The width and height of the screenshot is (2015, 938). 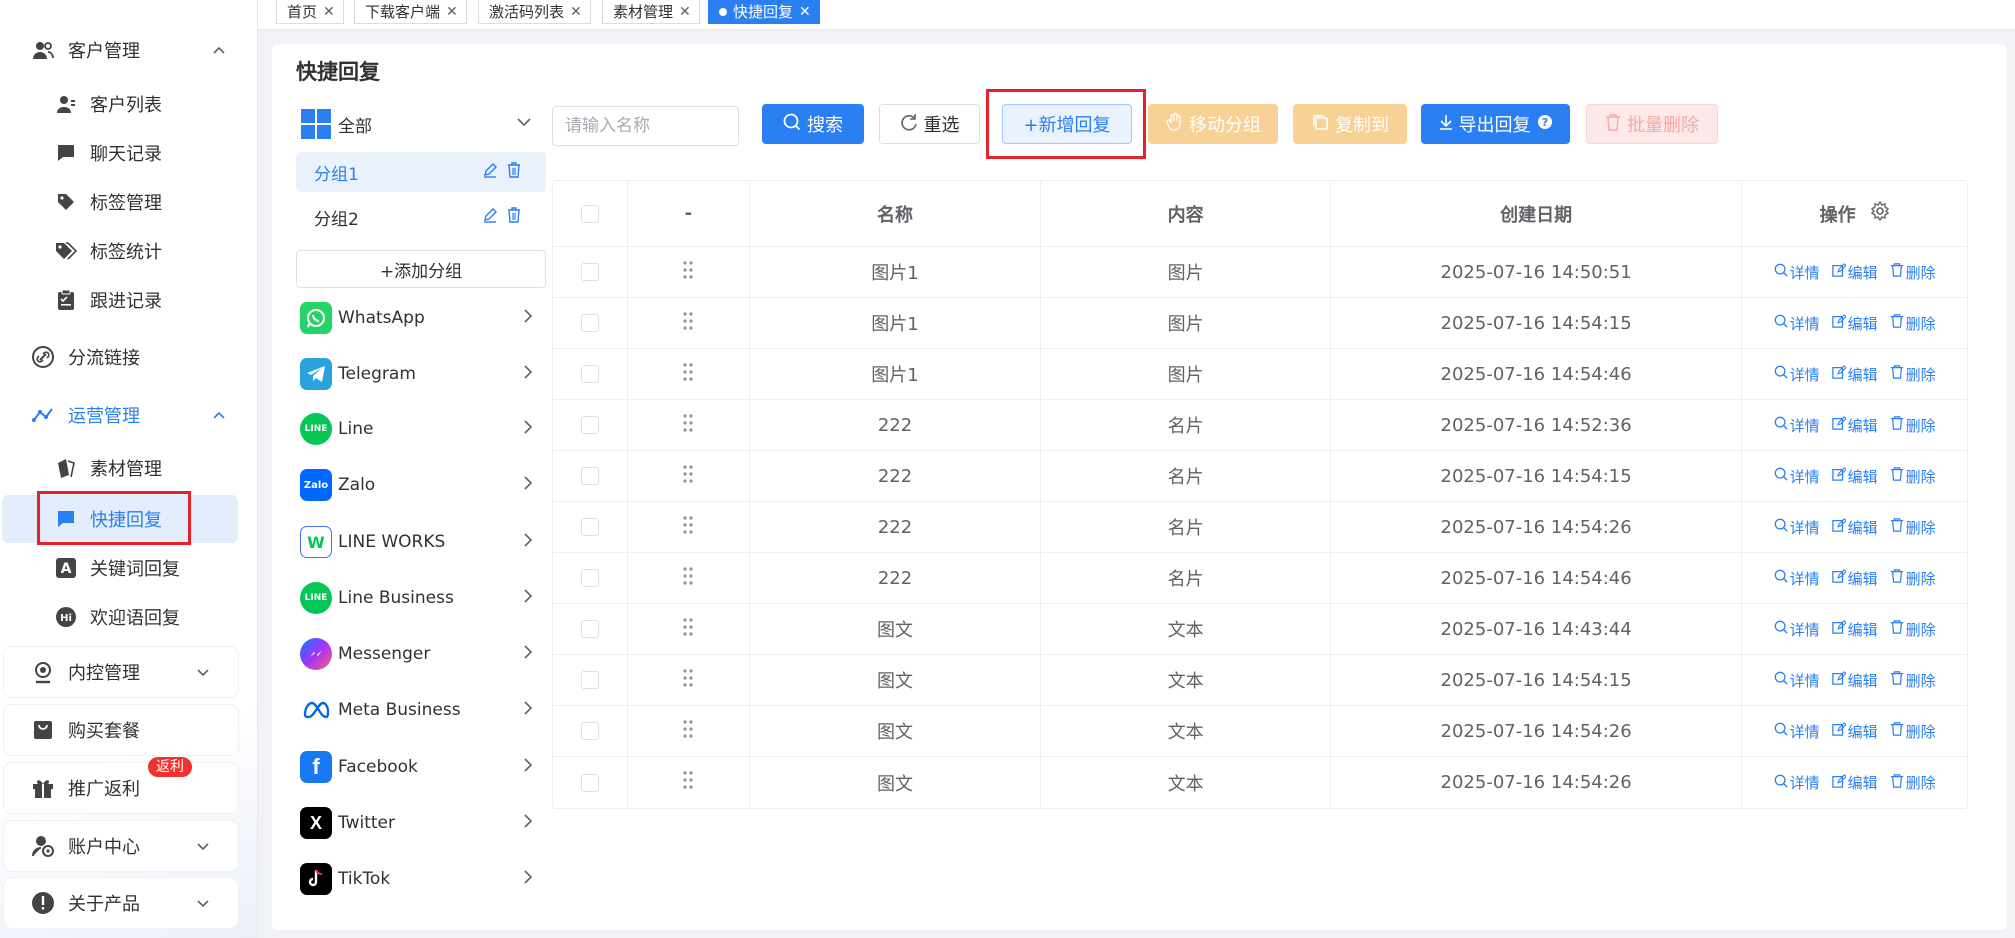 I want to click on platform-messenger: Messenger, so click(x=420, y=654).